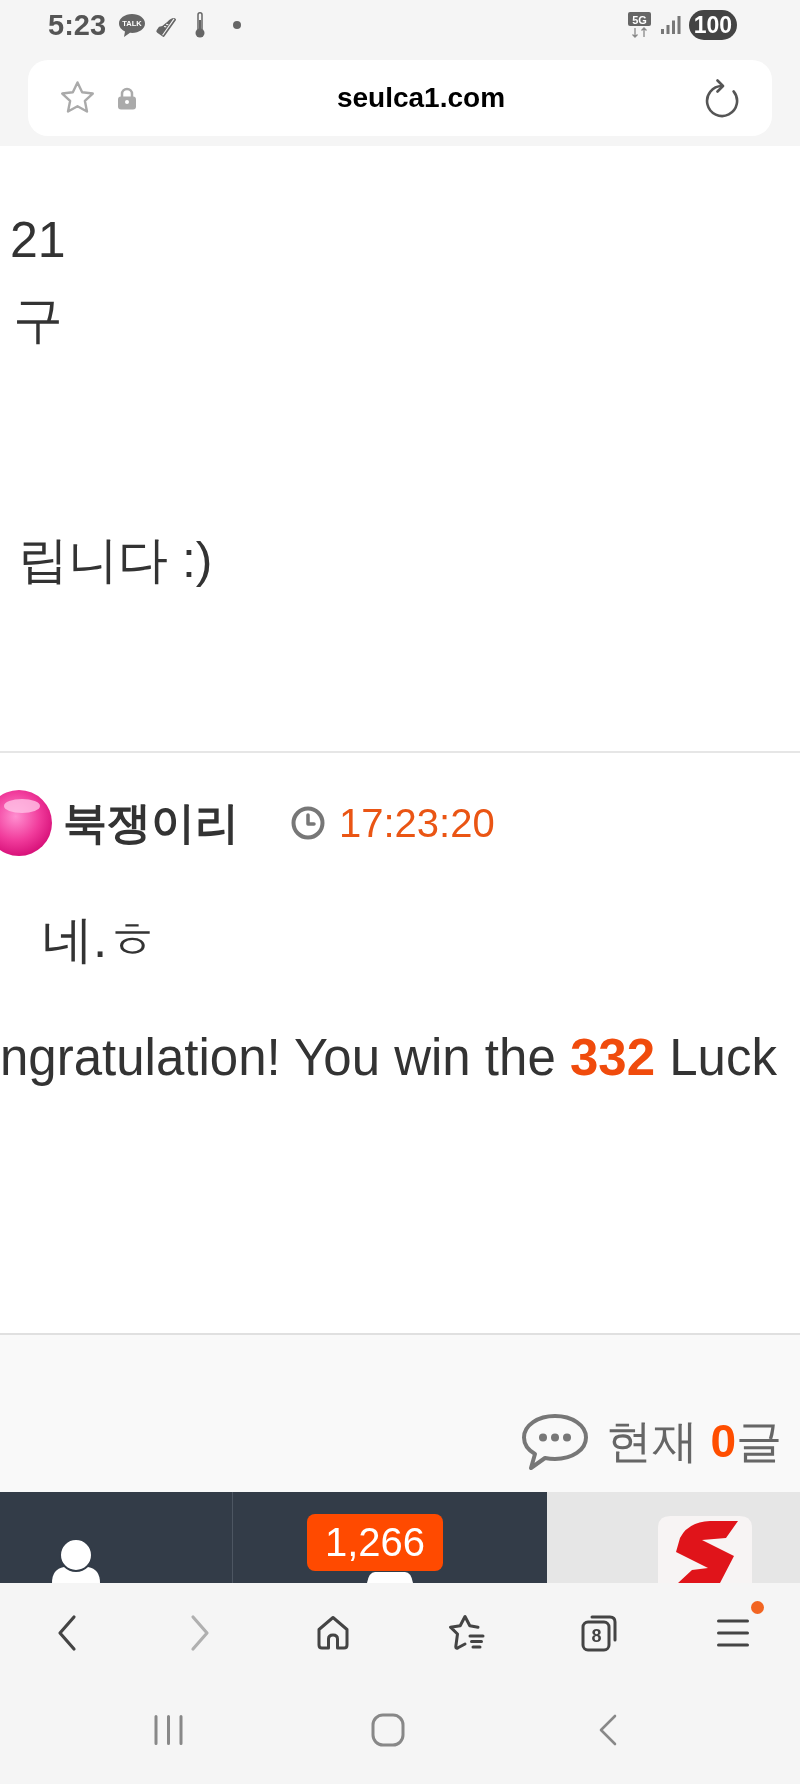  Describe the element at coordinates (168, 1730) in the screenshot. I see `recent-apps-icon` at that location.